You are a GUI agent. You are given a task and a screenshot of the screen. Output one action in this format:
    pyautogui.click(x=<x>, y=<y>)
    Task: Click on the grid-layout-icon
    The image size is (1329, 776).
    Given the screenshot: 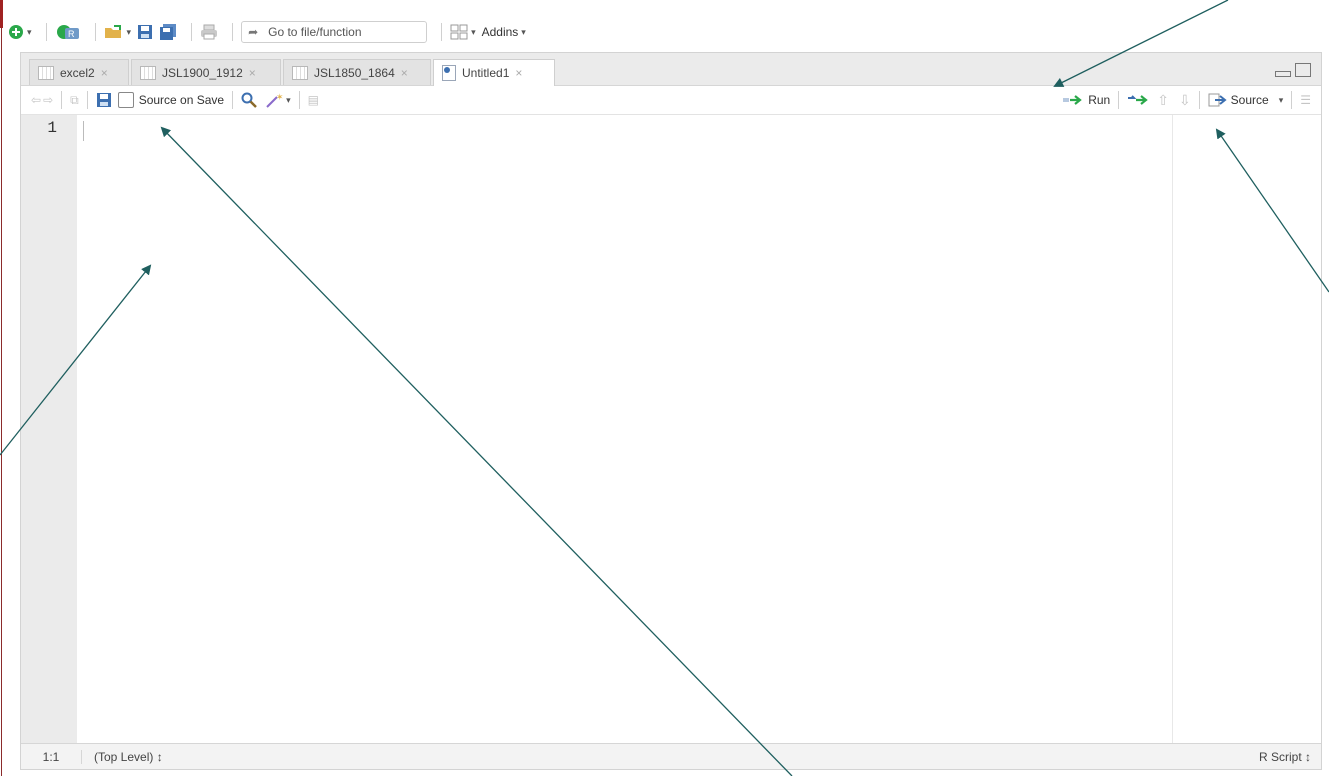 What is the action you would take?
    pyautogui.click(x=459, y=32)
    